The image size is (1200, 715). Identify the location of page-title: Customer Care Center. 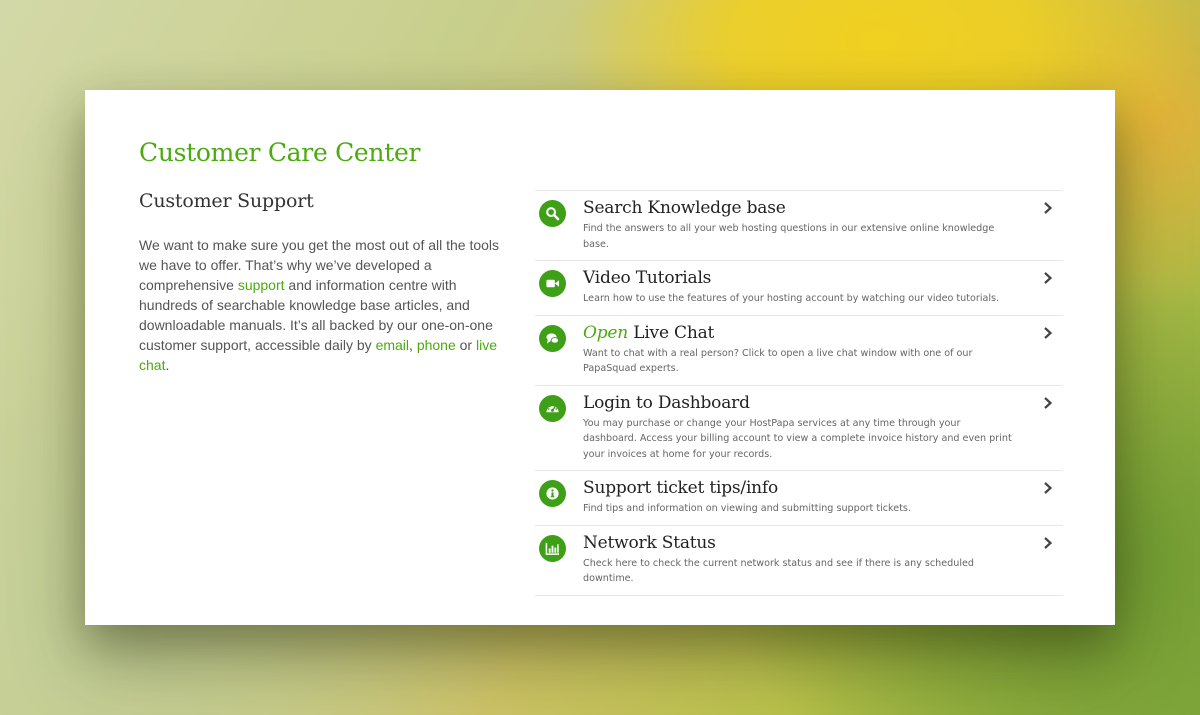
(280, 152).